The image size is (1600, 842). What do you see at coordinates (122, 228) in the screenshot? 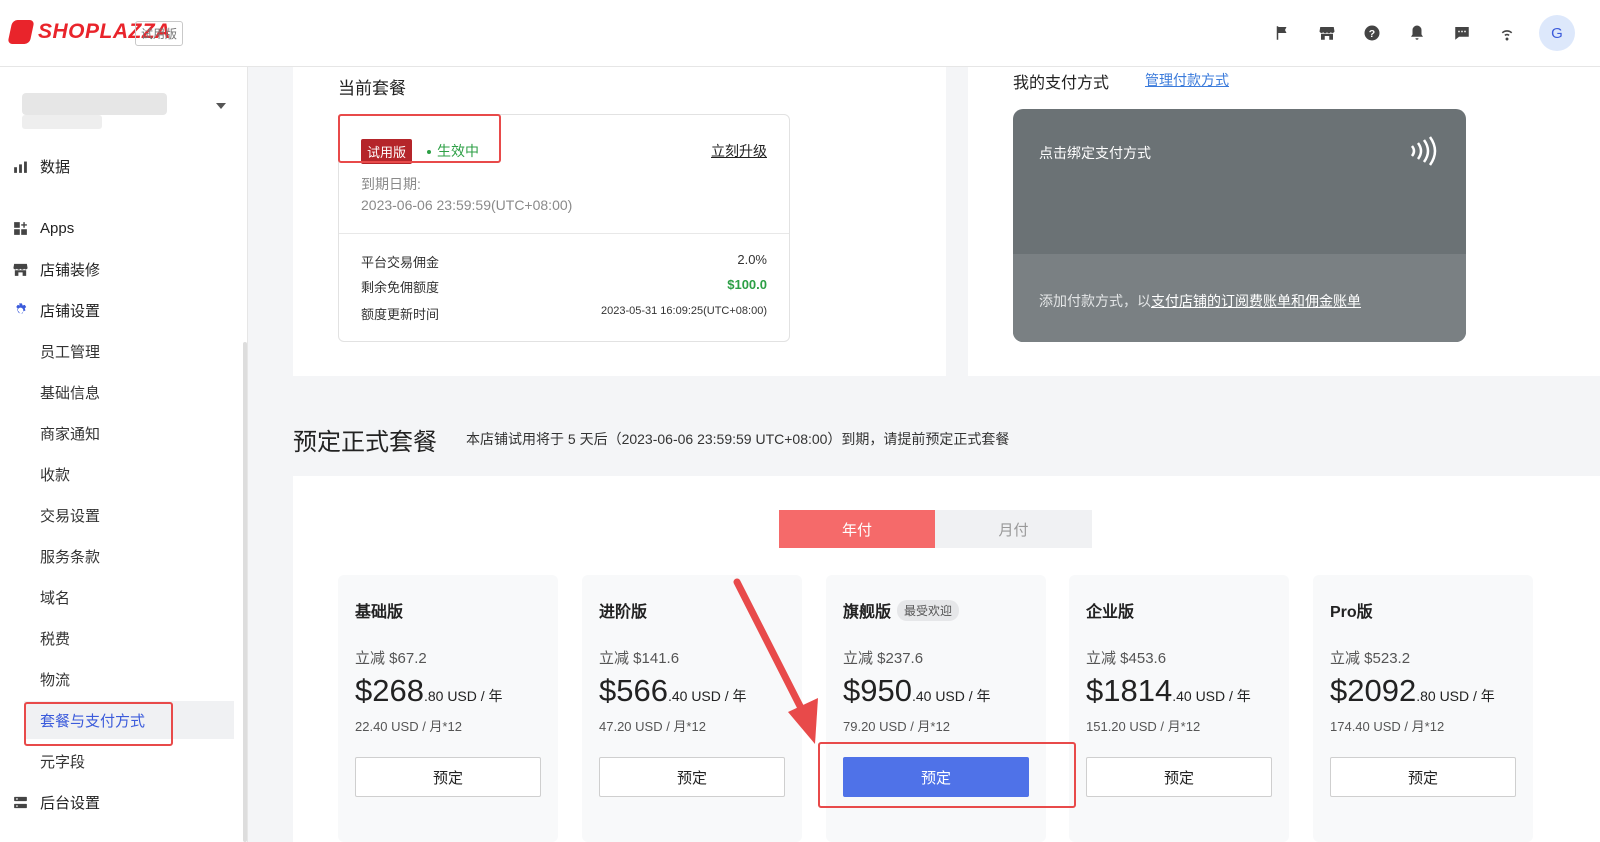
I see `sidebar-item-apps: Apps` at bounding box center [122, 228].